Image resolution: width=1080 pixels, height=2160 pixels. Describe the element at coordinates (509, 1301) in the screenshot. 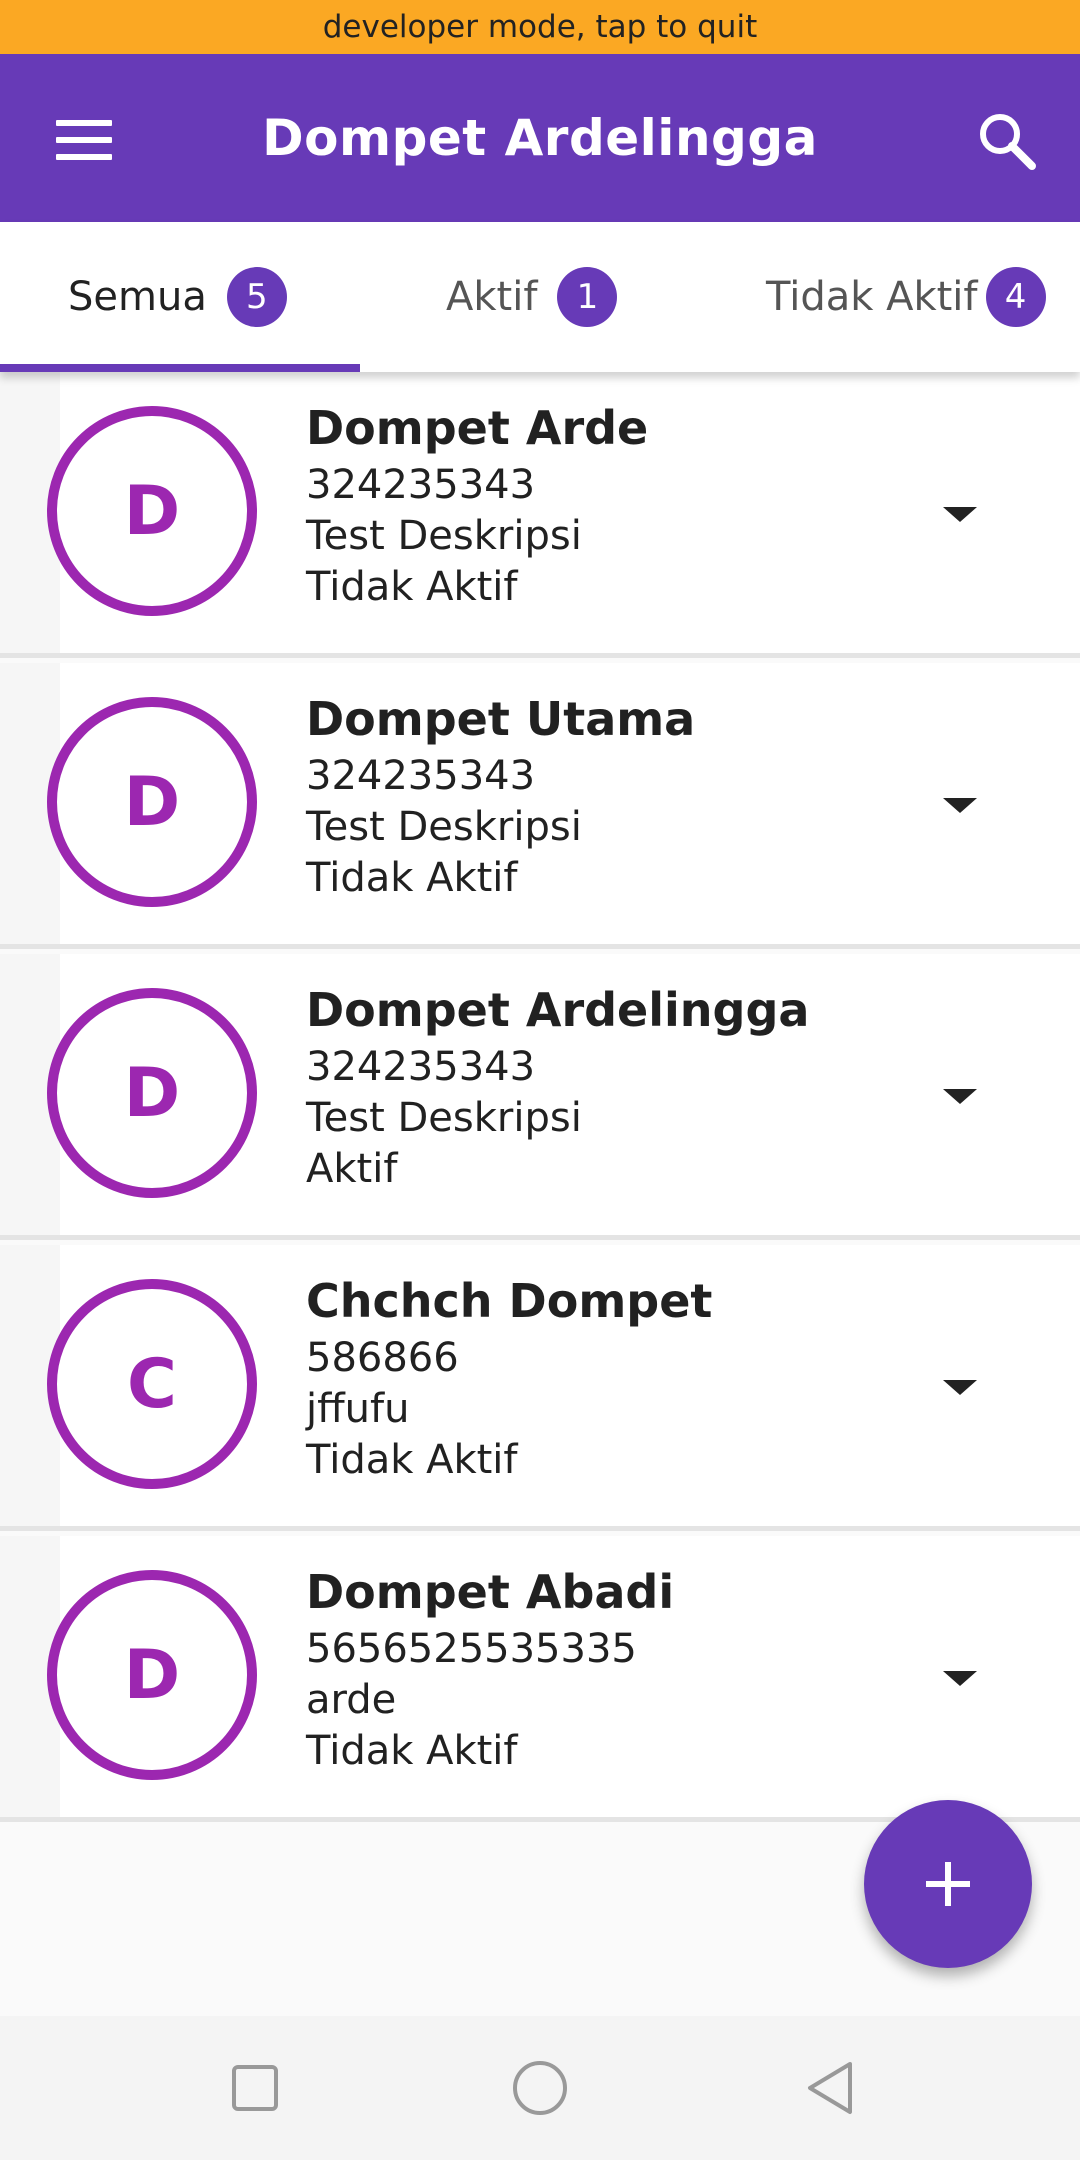

I see `wallet-name: Chchch Dompet` at that location.